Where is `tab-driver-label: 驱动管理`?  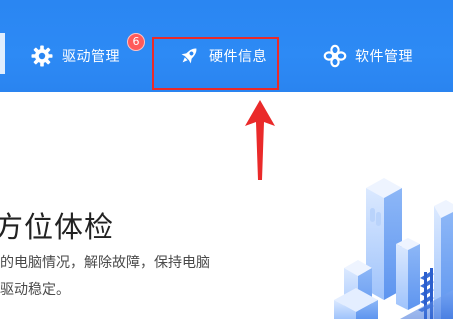 tab-driver-label: 驱动管理 is located at coordinates (91, 57).